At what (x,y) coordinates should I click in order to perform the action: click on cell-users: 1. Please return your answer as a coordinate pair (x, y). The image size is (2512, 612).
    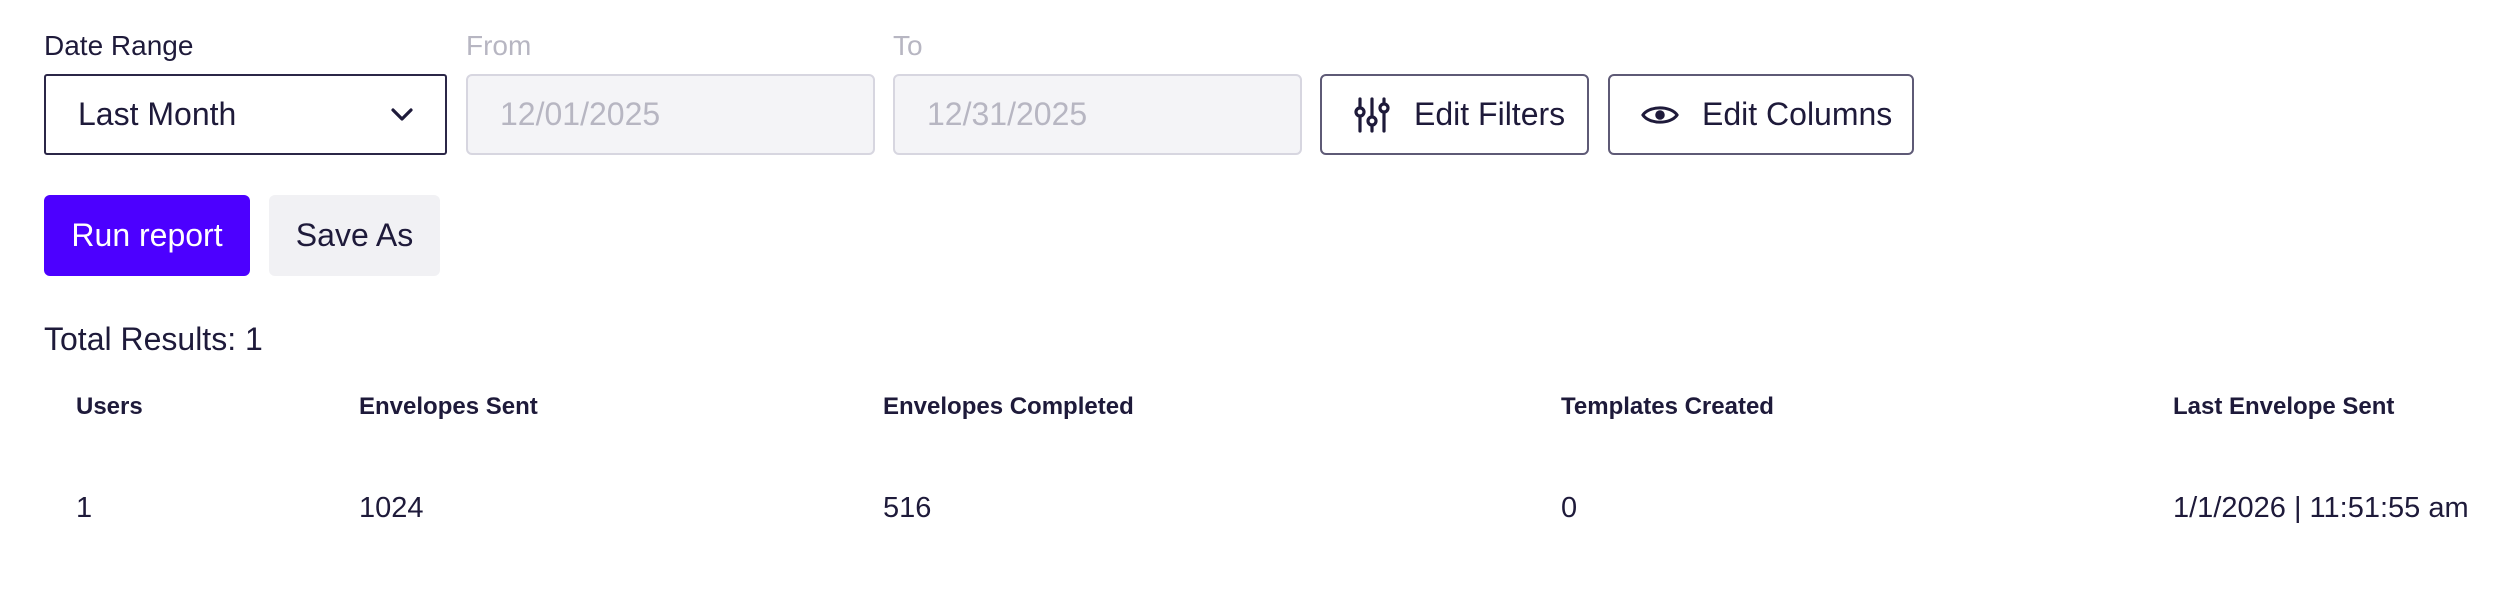
    Looking at the image, I should click on (84, 508).